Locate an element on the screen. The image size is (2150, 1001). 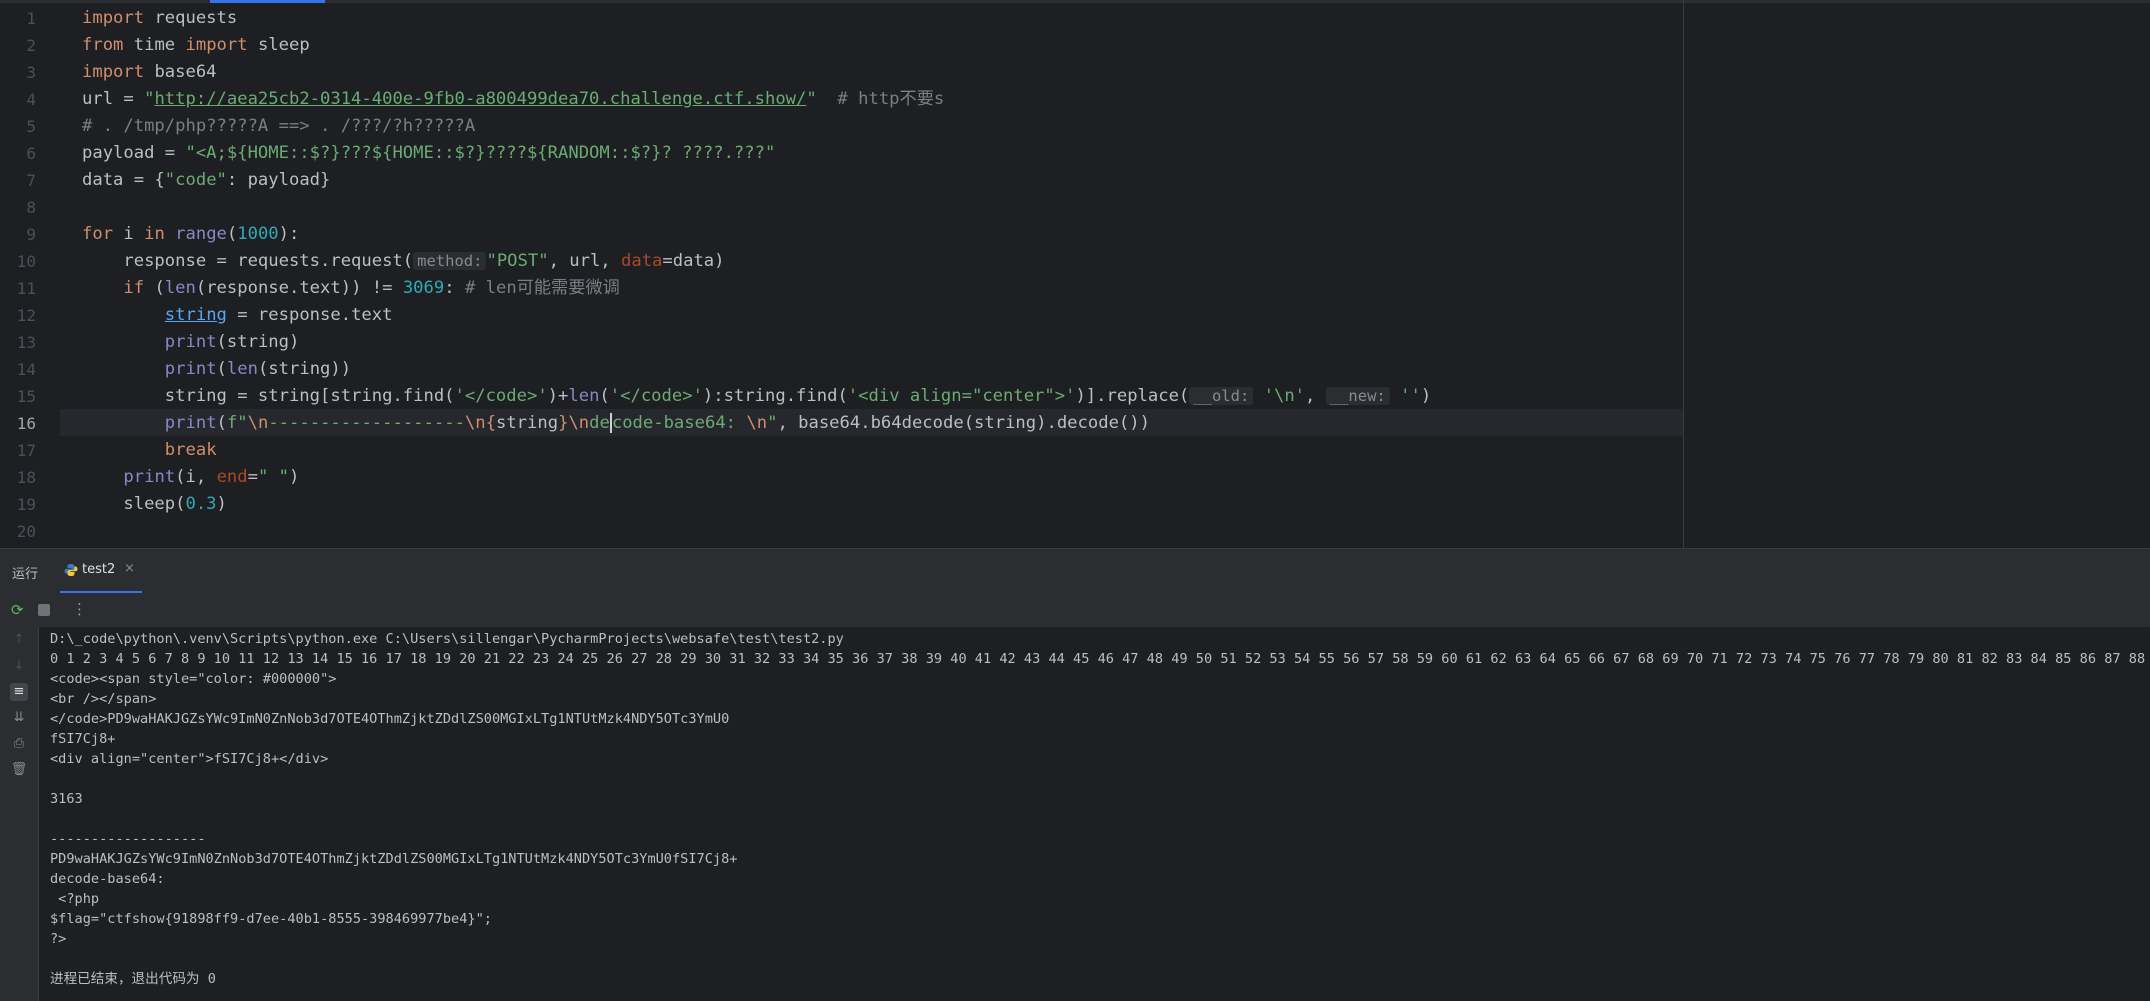
close-icon: × is located at coordinates (129, 568).